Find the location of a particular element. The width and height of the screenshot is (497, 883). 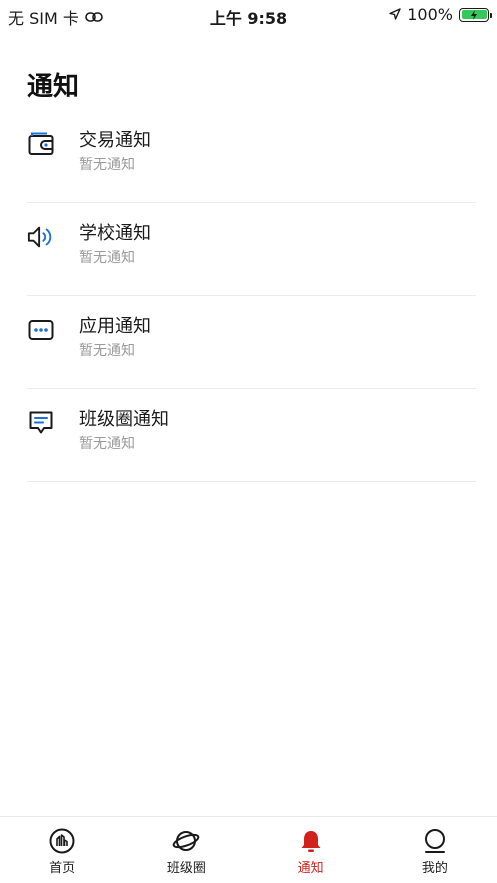

apps-icon is located at coordinates (41, 330).